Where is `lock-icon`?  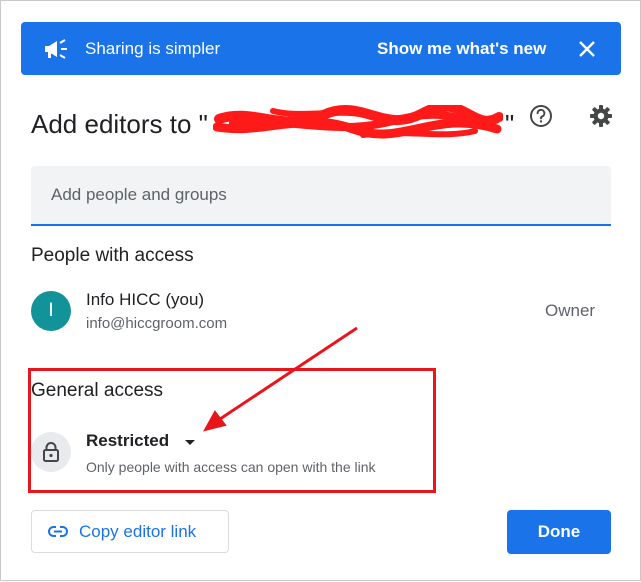
lock-icon is located at coordinates (51, 452).